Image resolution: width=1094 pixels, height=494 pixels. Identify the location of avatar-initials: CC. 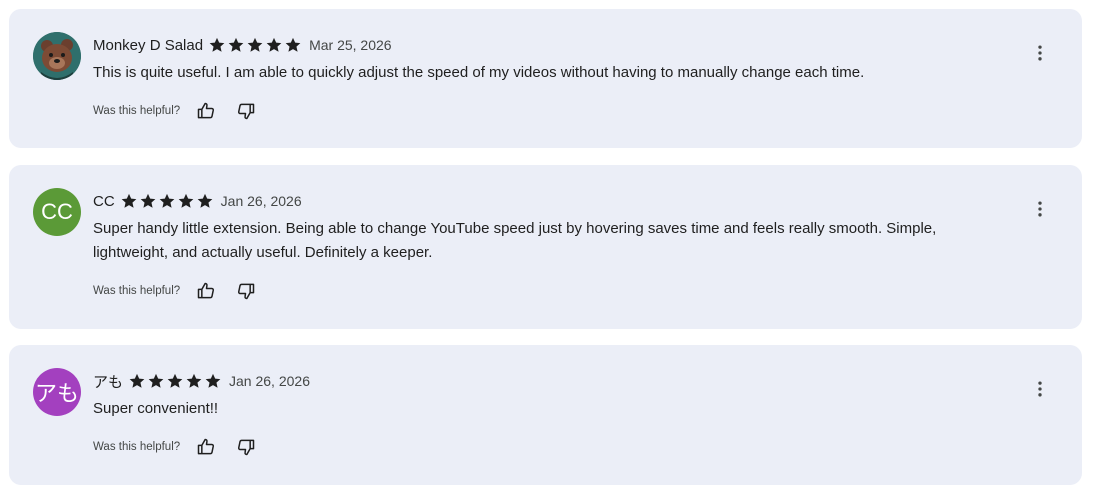
(57, 211).